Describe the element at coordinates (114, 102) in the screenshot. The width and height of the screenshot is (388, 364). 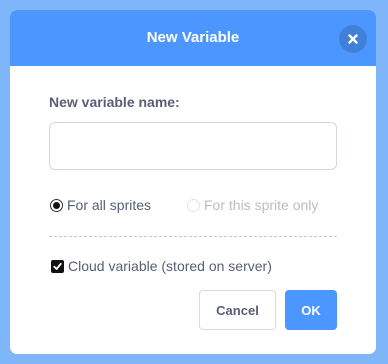
I see `variable-name-label: New variable name:` at that location.